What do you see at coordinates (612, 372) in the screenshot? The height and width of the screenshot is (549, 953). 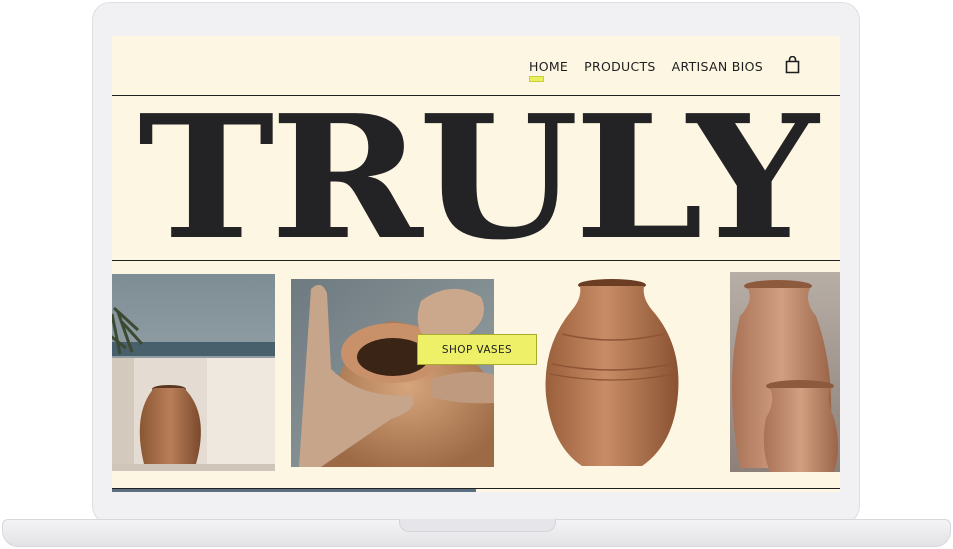 I see `gallery-photo-amphora` at bounding box center [612, 372].